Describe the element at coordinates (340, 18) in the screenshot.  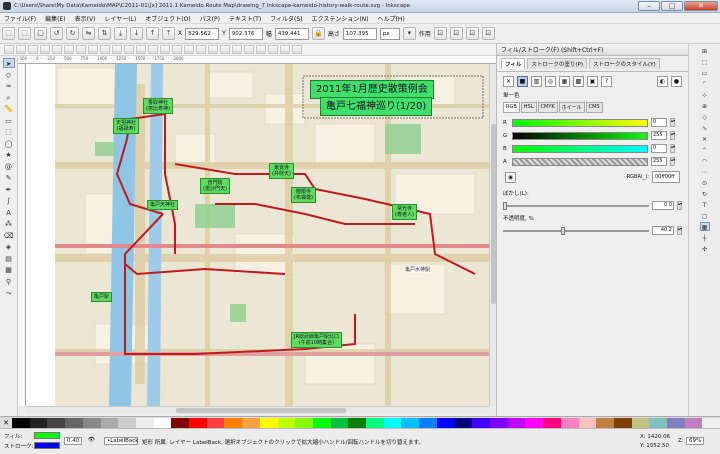
I see `menu-extensions: エクステンション(N)` at that location.